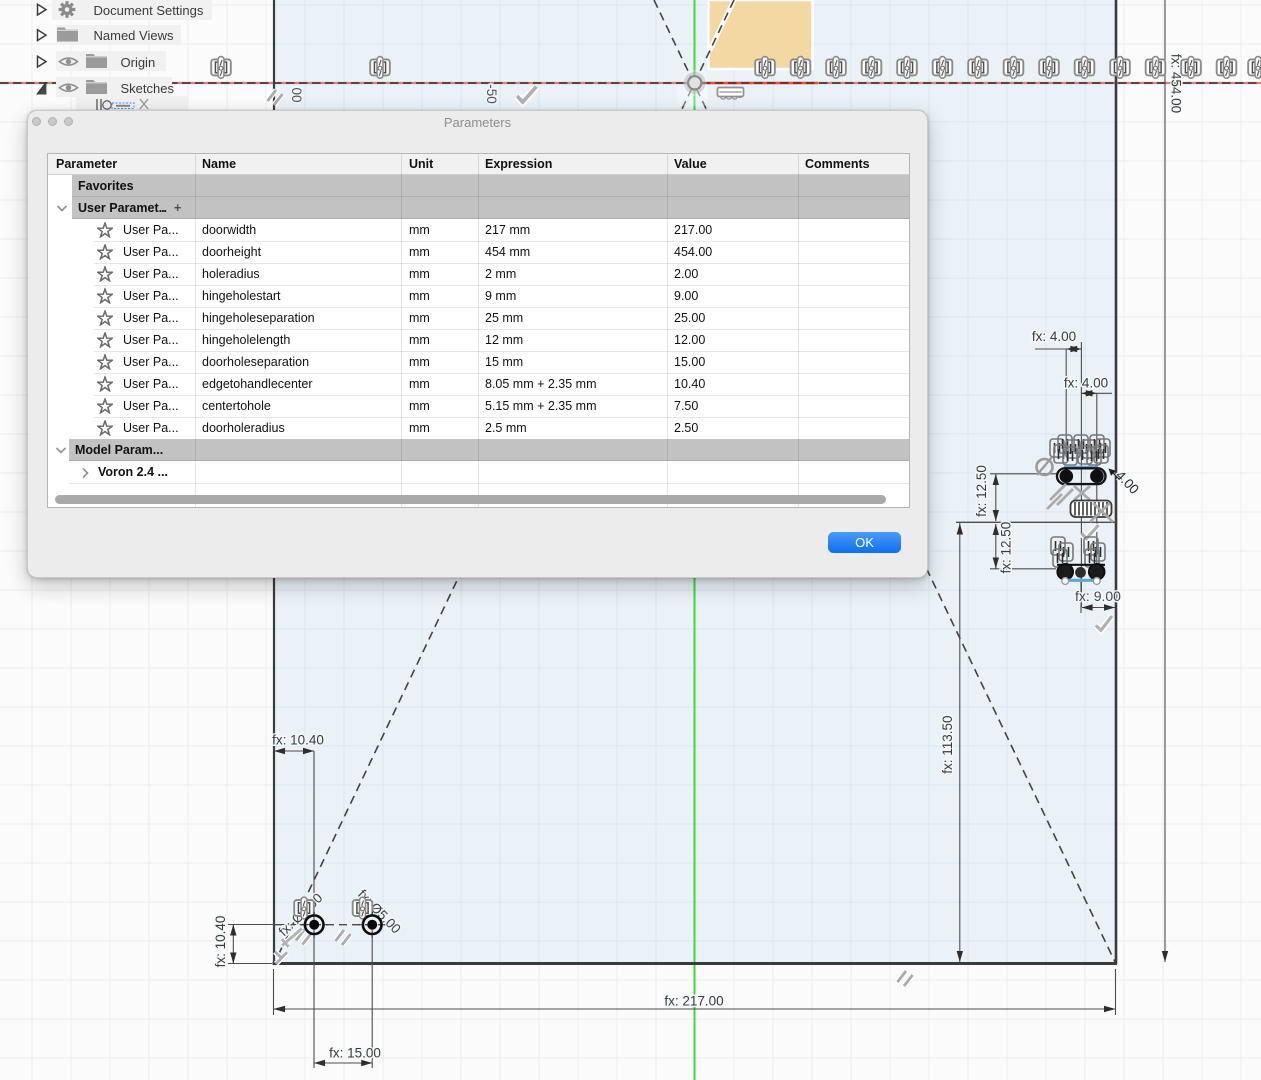 This screenshot has height=1080, width=1261. I want to click on svg-text: fx: 217.00, so click(693, 1001).